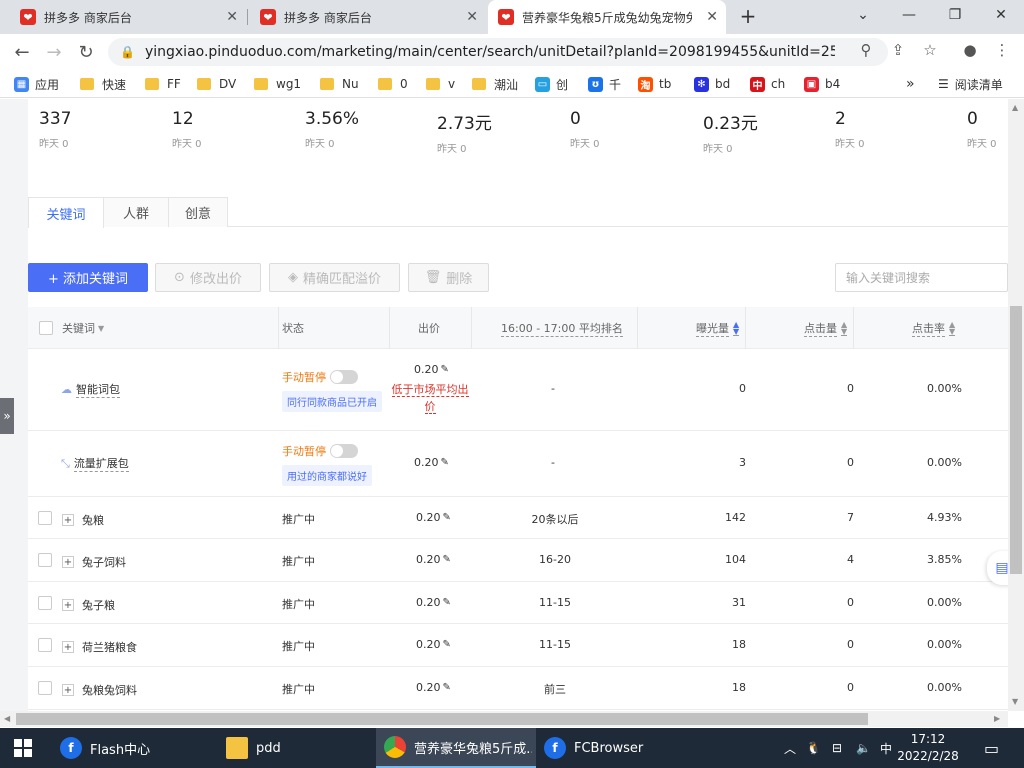  What do you see at coordinates (910, 84) in the screenshot?
I see `more-bookmarks-chevron-icon: »` at bounding box center [910, 84].